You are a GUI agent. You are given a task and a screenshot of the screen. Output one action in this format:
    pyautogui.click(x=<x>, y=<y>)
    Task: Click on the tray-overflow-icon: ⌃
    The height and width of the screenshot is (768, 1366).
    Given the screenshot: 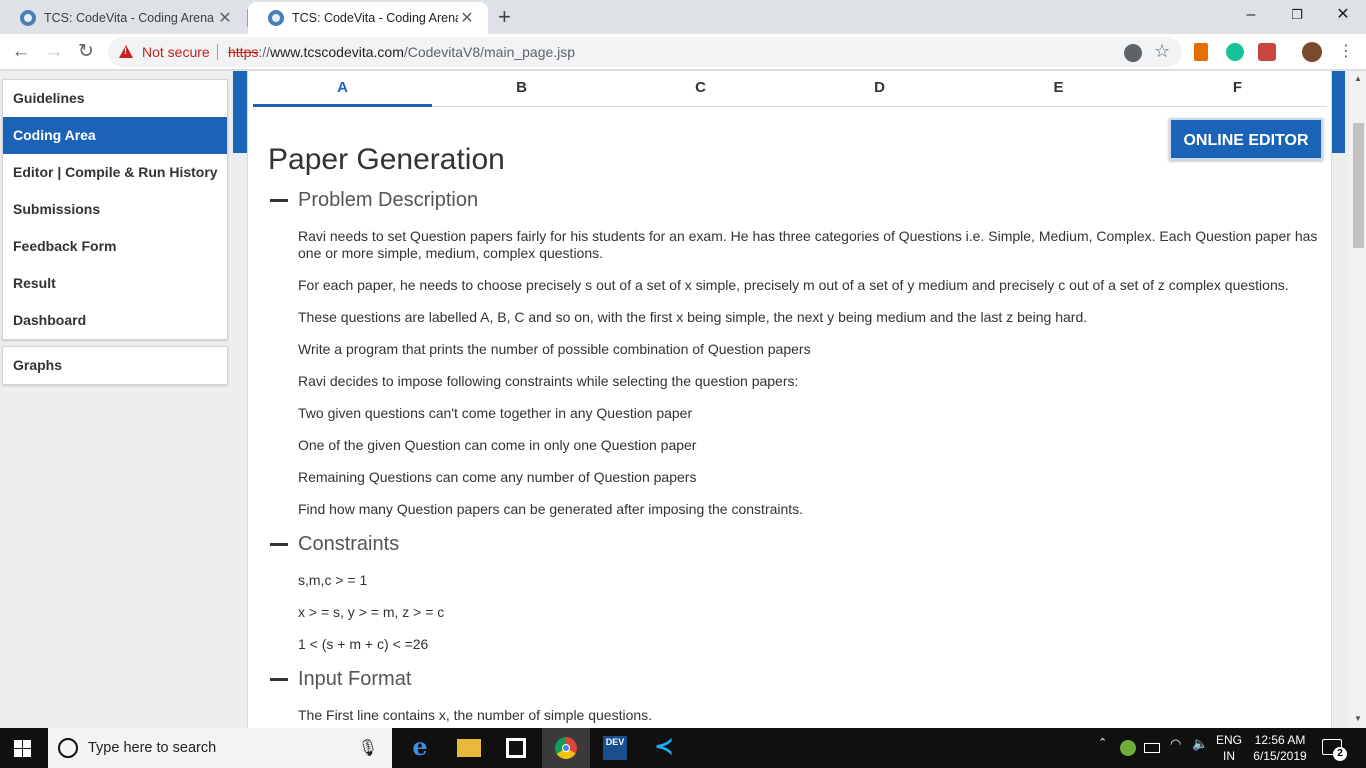 What is the action you would take?
    pyautogui.click(x=1102, y=742)
    